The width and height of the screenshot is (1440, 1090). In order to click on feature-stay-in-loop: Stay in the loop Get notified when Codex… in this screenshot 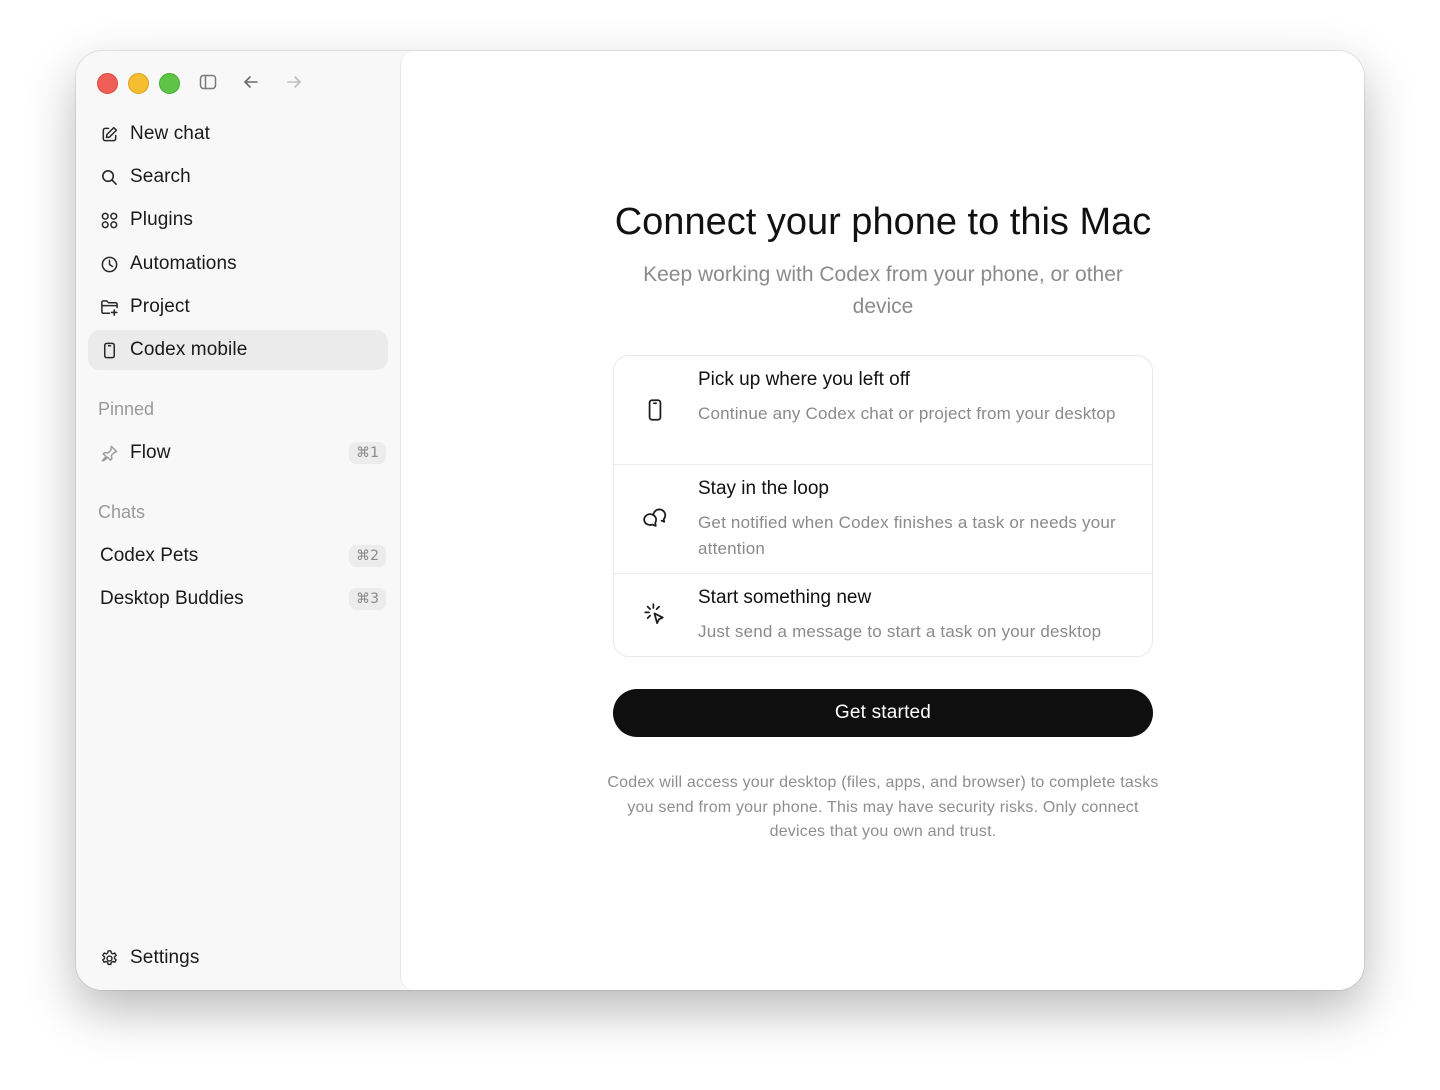, I will do `click(883, 518)`.